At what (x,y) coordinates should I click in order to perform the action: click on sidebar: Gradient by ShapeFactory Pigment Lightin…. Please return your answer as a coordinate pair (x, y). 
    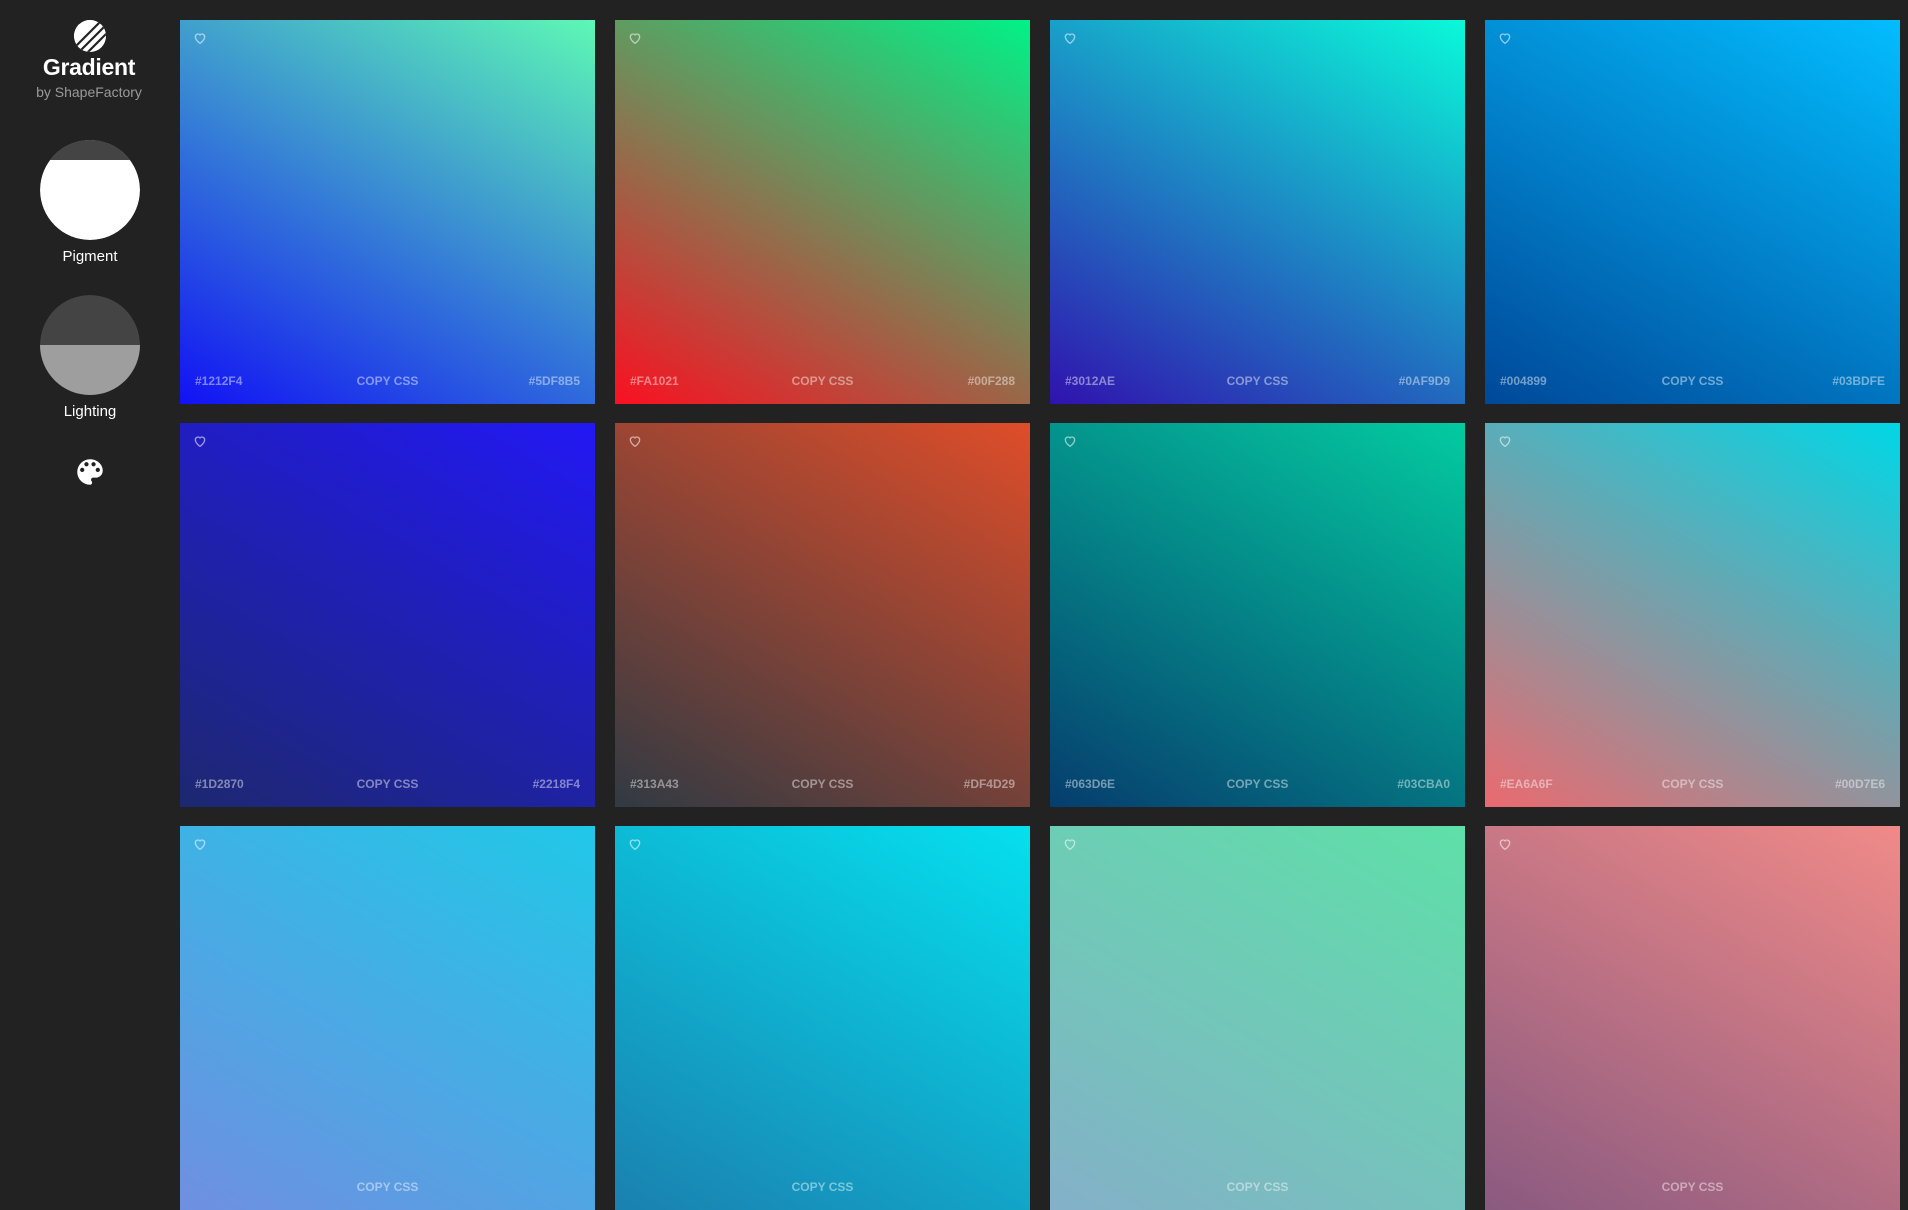
    Looking at the image, I should click on (89, 421).